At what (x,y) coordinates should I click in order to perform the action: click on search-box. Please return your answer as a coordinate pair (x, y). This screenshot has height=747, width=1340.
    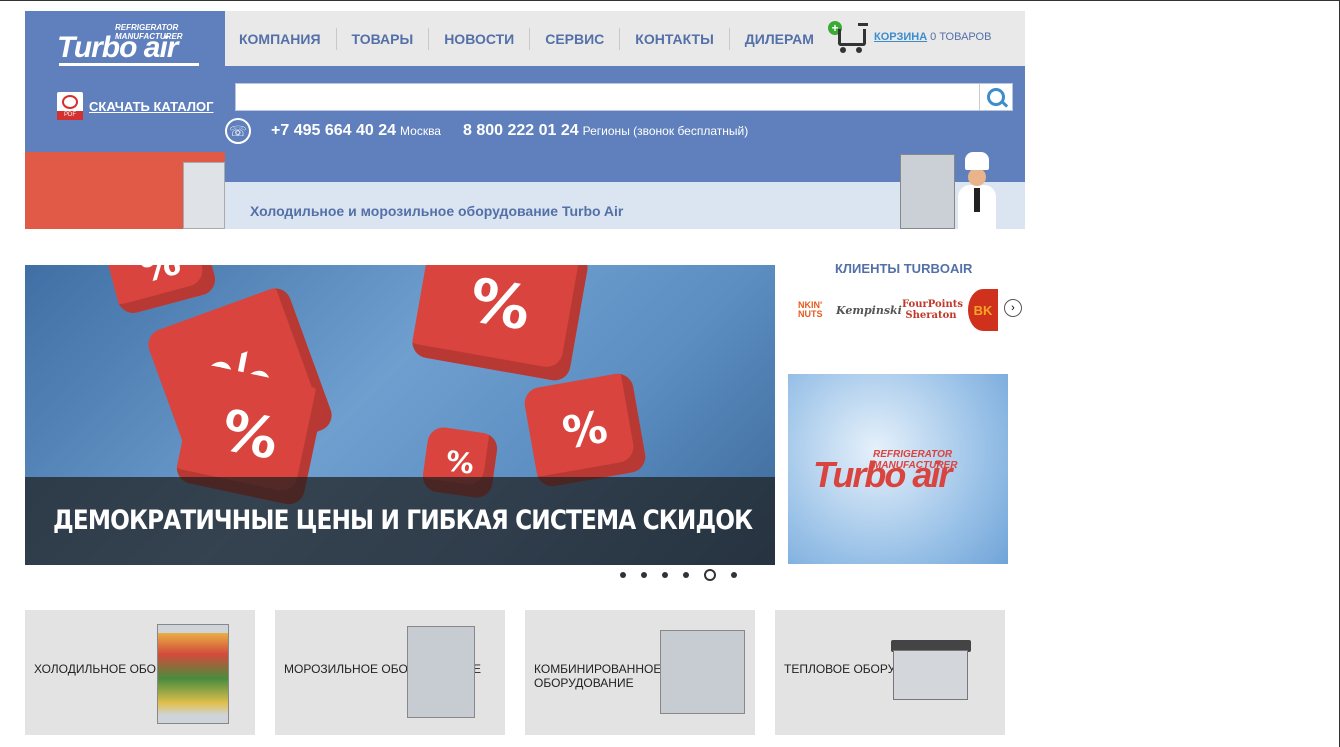
    Looking at the image, I should click on (624, 97).